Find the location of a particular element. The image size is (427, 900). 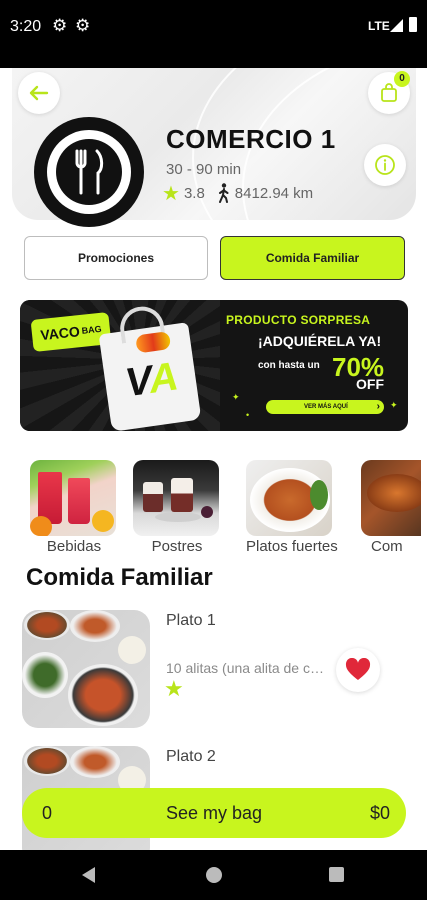

info-icon is located at coordinates (385, 165).